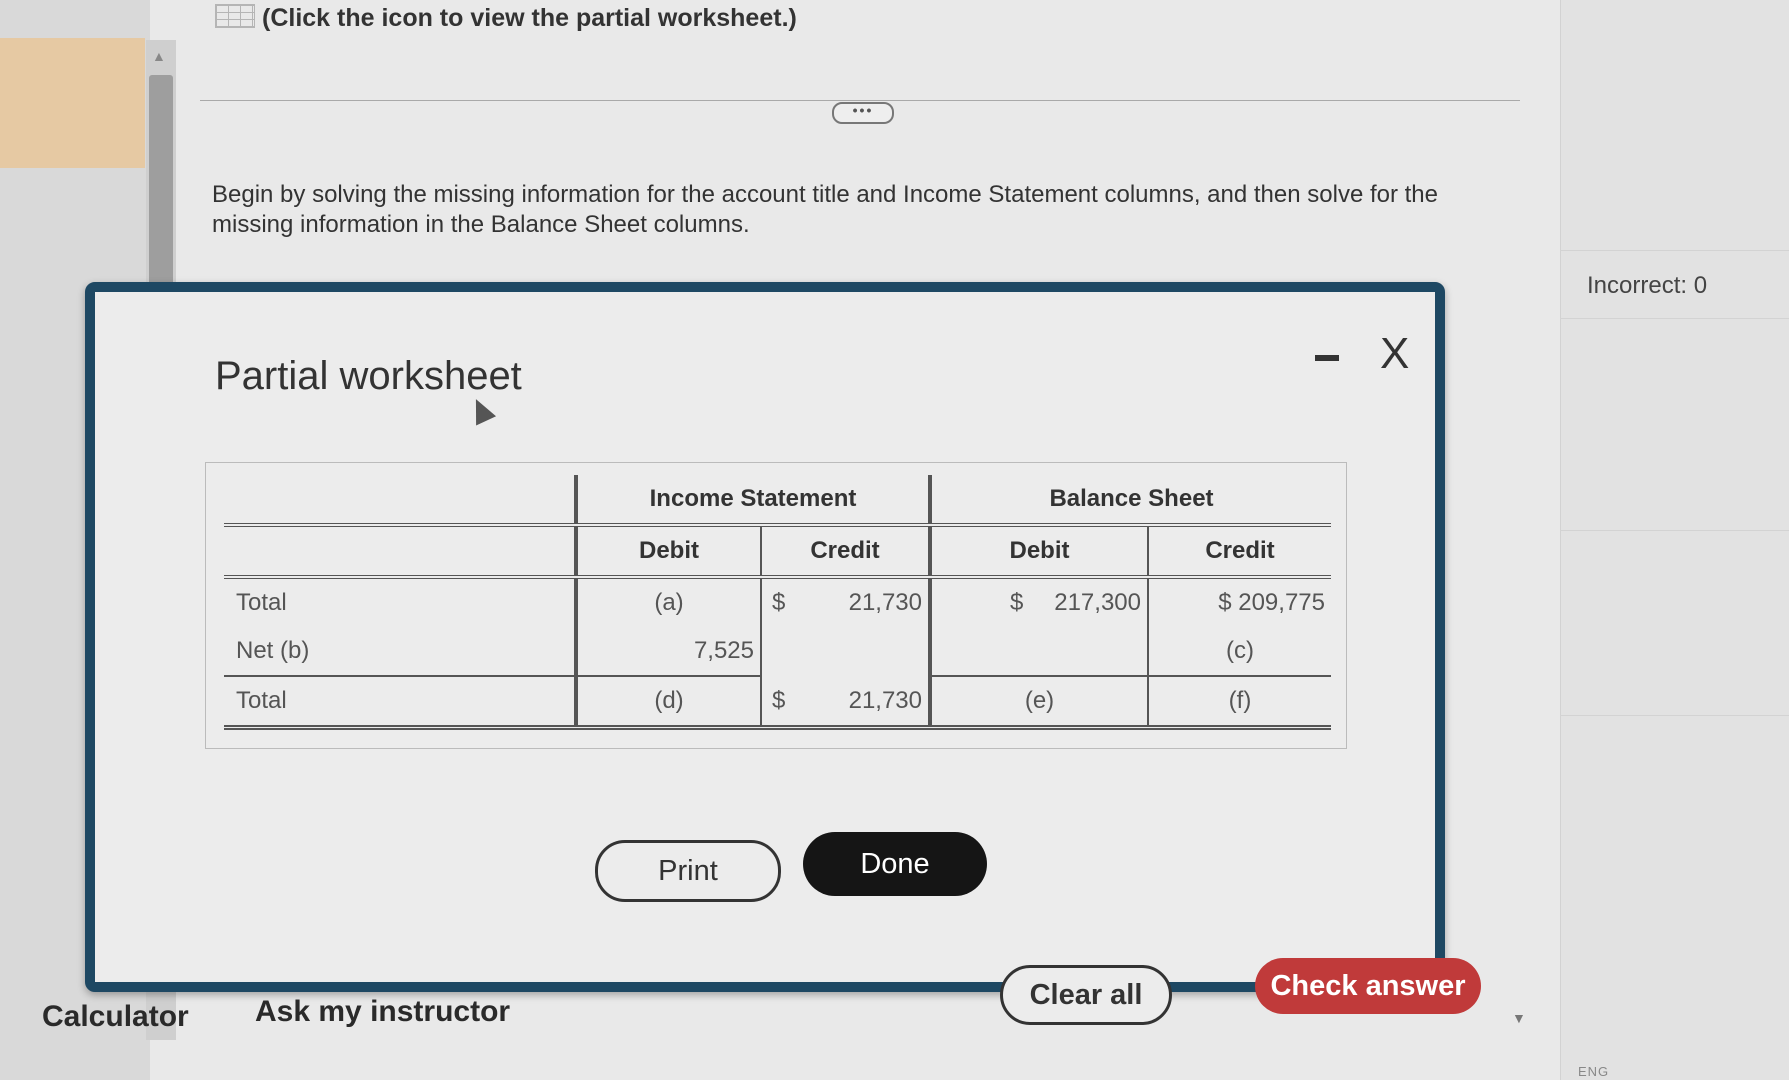 Image resolution: width=1789 pixels, height=1080 pixels. What do you see at coordinates (667, 703) in the screenshot?
I see `is-debit-cell: (d)` at bounding box center [667, 703].